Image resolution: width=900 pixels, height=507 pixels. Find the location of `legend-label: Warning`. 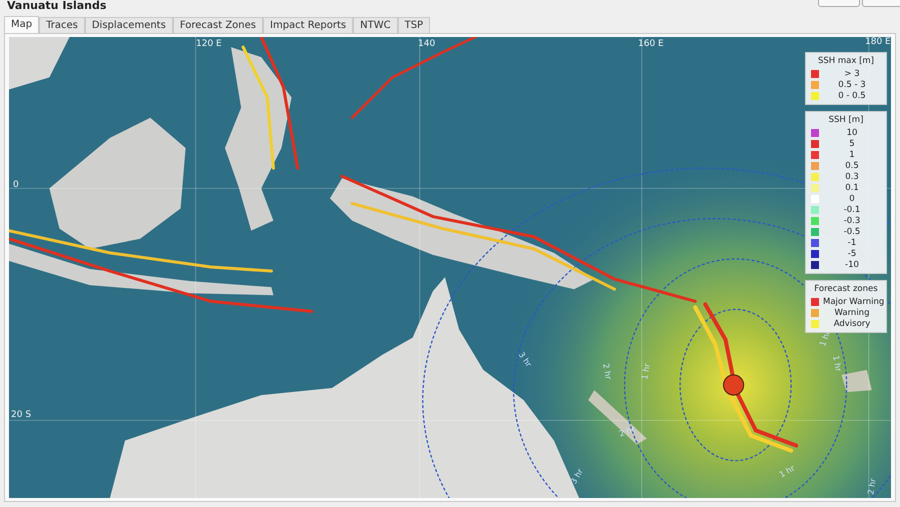

legend-label: Warning is located at coordinates (852, 313).